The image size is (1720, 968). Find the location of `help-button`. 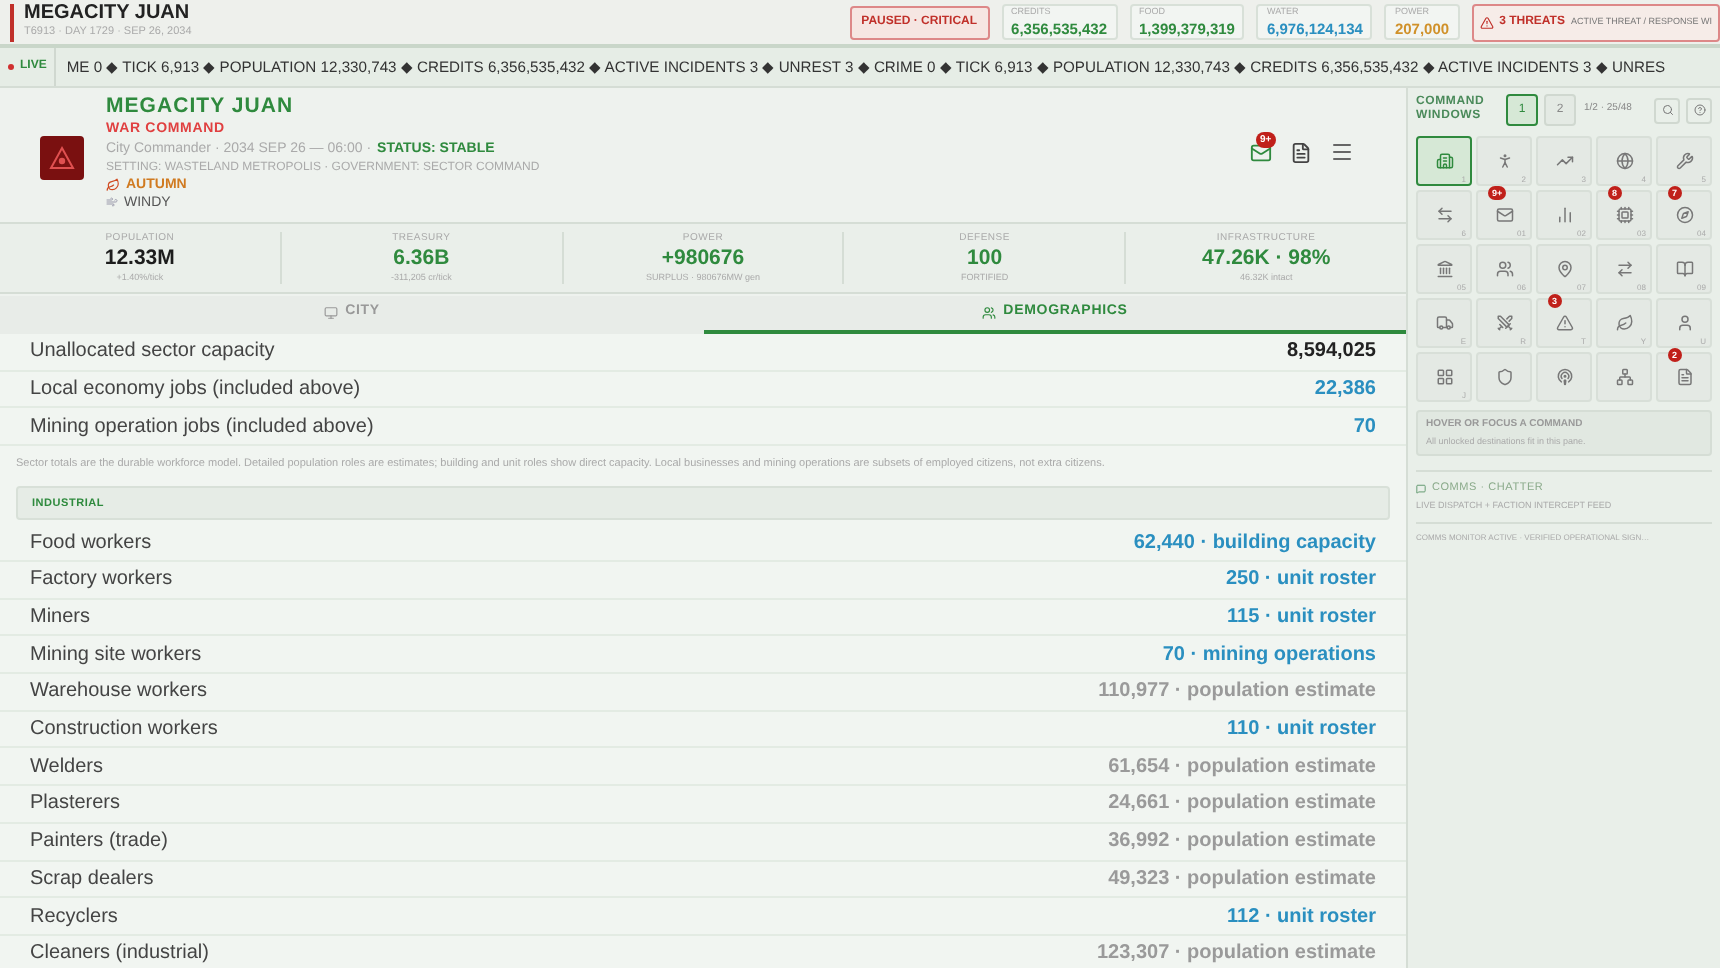

help-button is located at coordinates (1699, 110).